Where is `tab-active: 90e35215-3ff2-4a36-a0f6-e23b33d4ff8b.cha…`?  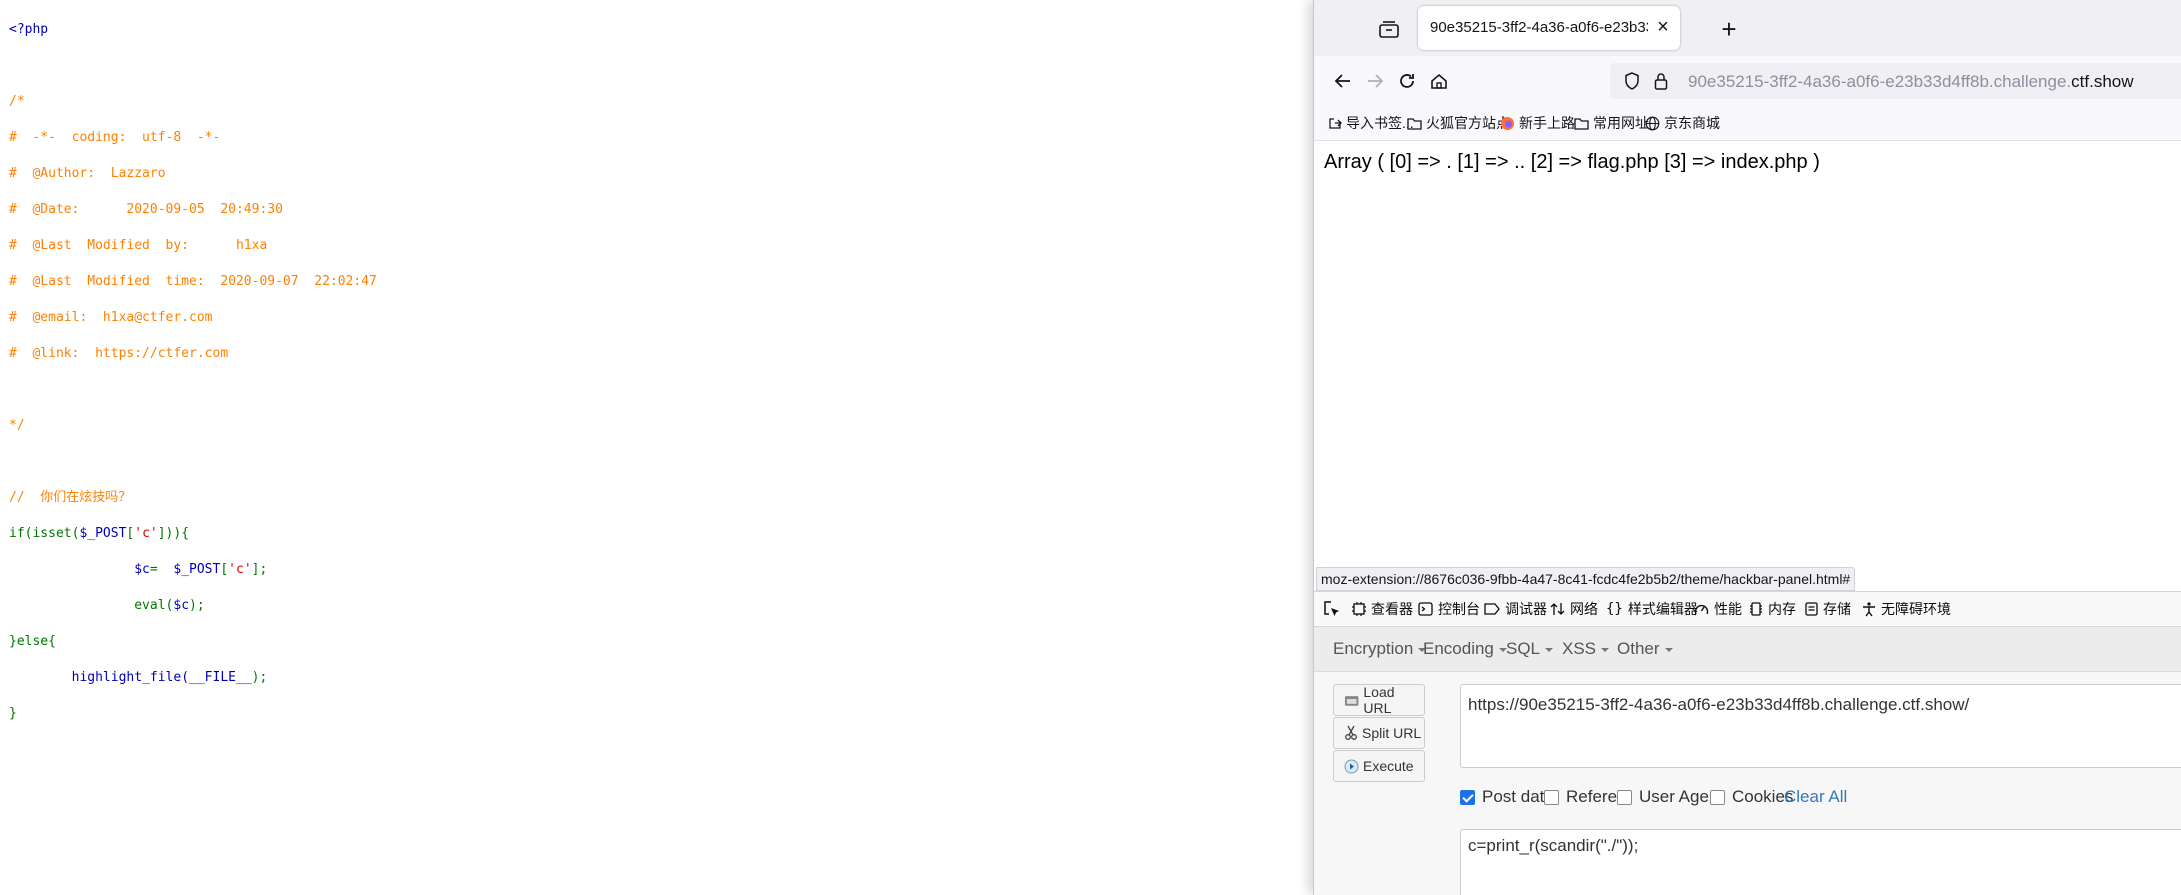 tab-active: 90e35215-3ff2-4a36-a0f6-e23b33d4ff8b.cha… is located at coordinates (1549, 28).